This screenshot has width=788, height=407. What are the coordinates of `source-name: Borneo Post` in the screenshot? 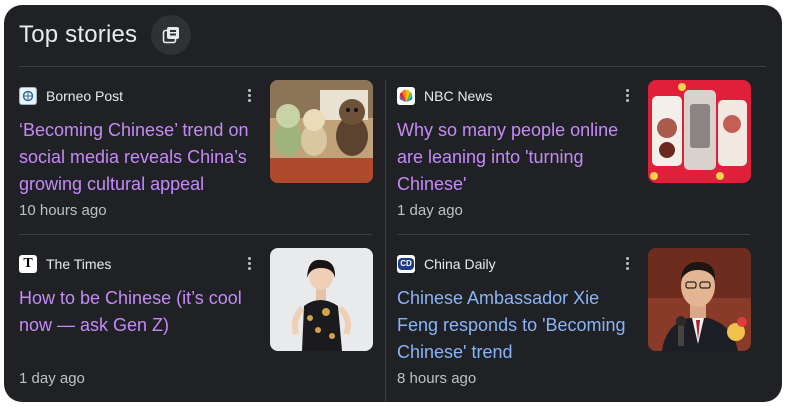 It's located at (85, 96).